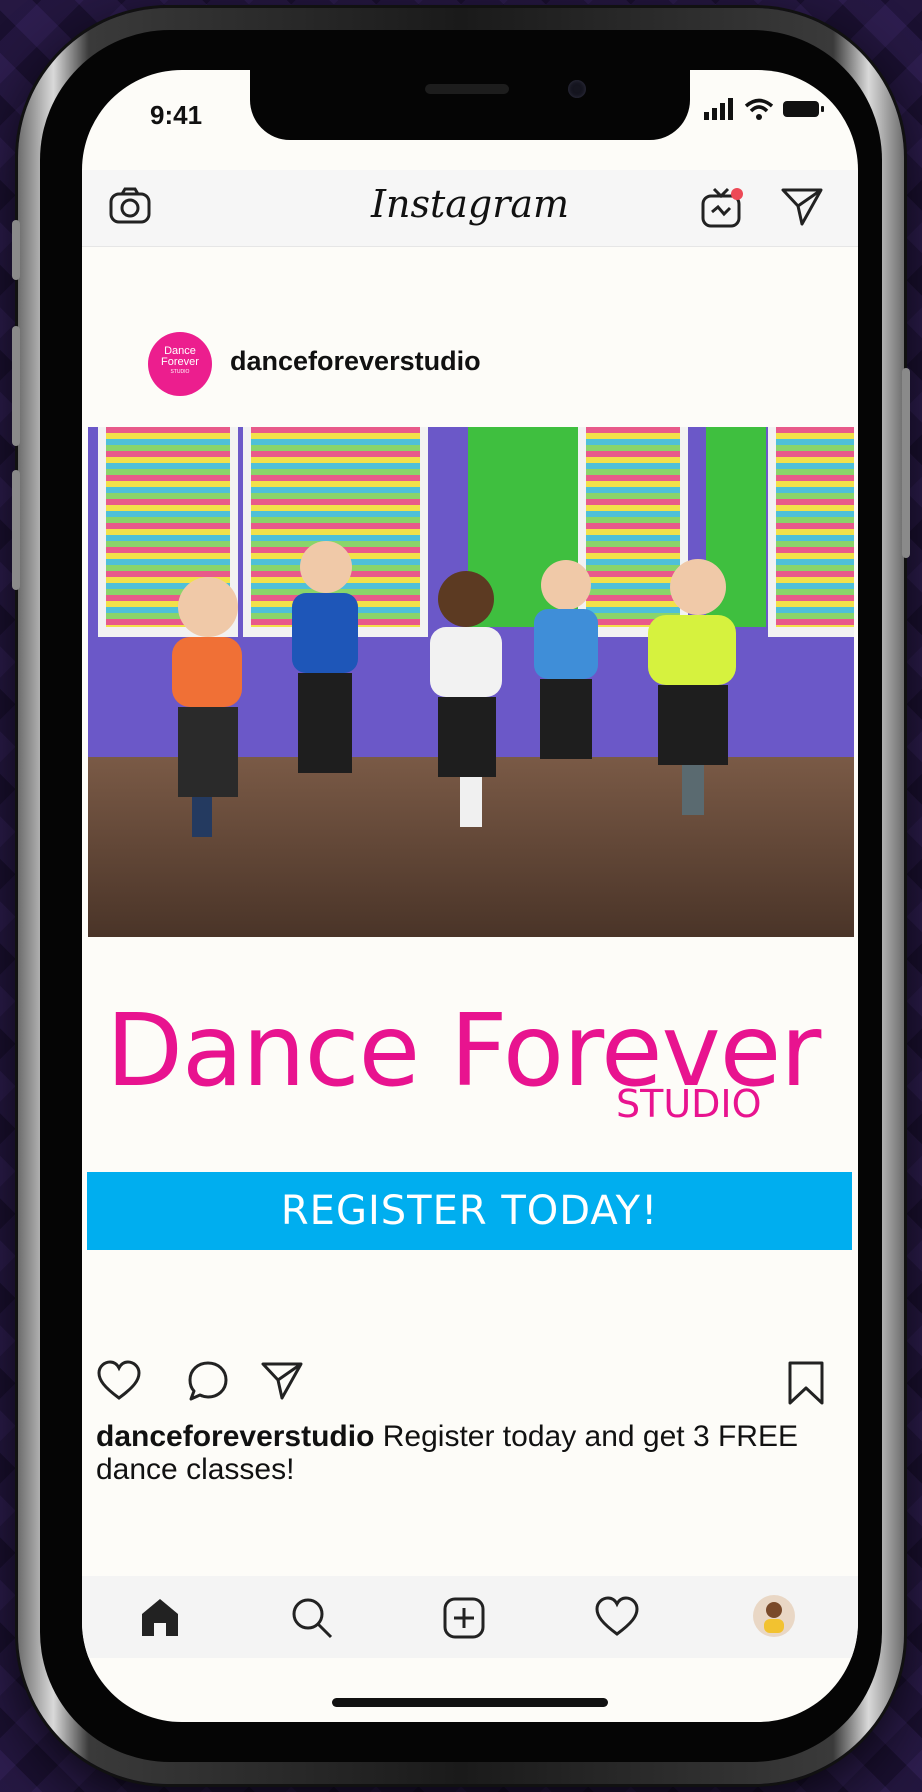 This screenshot has width=922, height=1792. I want to click on add-post-icon, so click(464, 1620).